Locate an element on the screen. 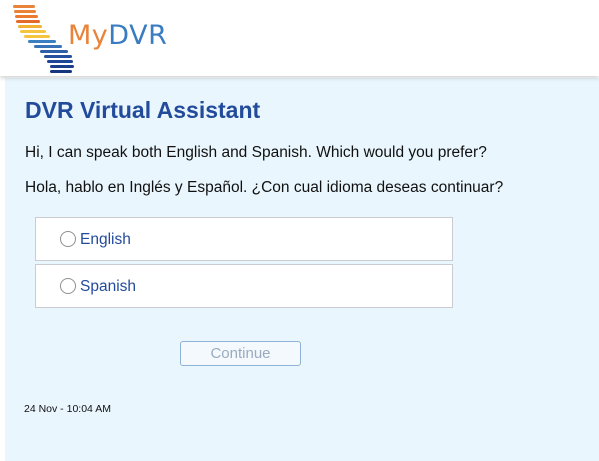  language-options: English Spanish is located at coordinates (244, 262).